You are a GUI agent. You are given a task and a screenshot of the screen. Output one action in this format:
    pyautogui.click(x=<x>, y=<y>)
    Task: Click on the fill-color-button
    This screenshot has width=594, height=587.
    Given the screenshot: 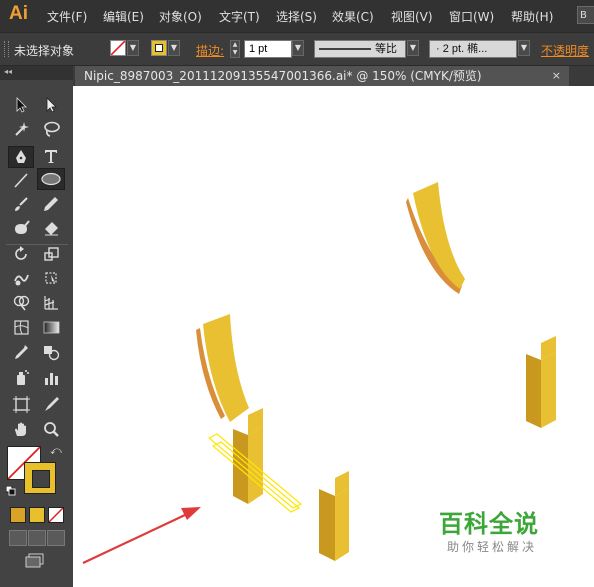 What is the action you would take?
    pyautogui.click(x=118, y=48)
    